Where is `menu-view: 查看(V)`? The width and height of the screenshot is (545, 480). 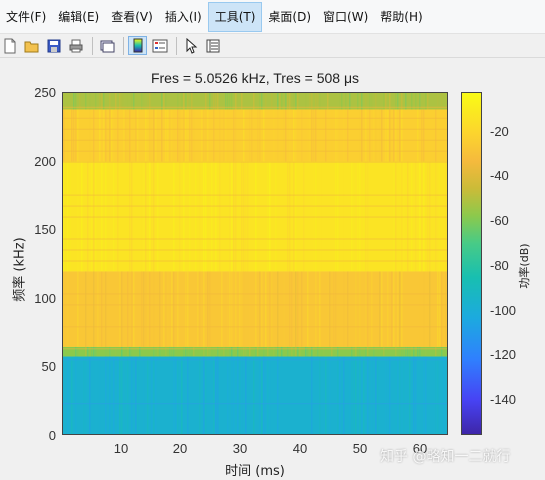
menu-view: 查看(V) is located at coordinates (132, 17).